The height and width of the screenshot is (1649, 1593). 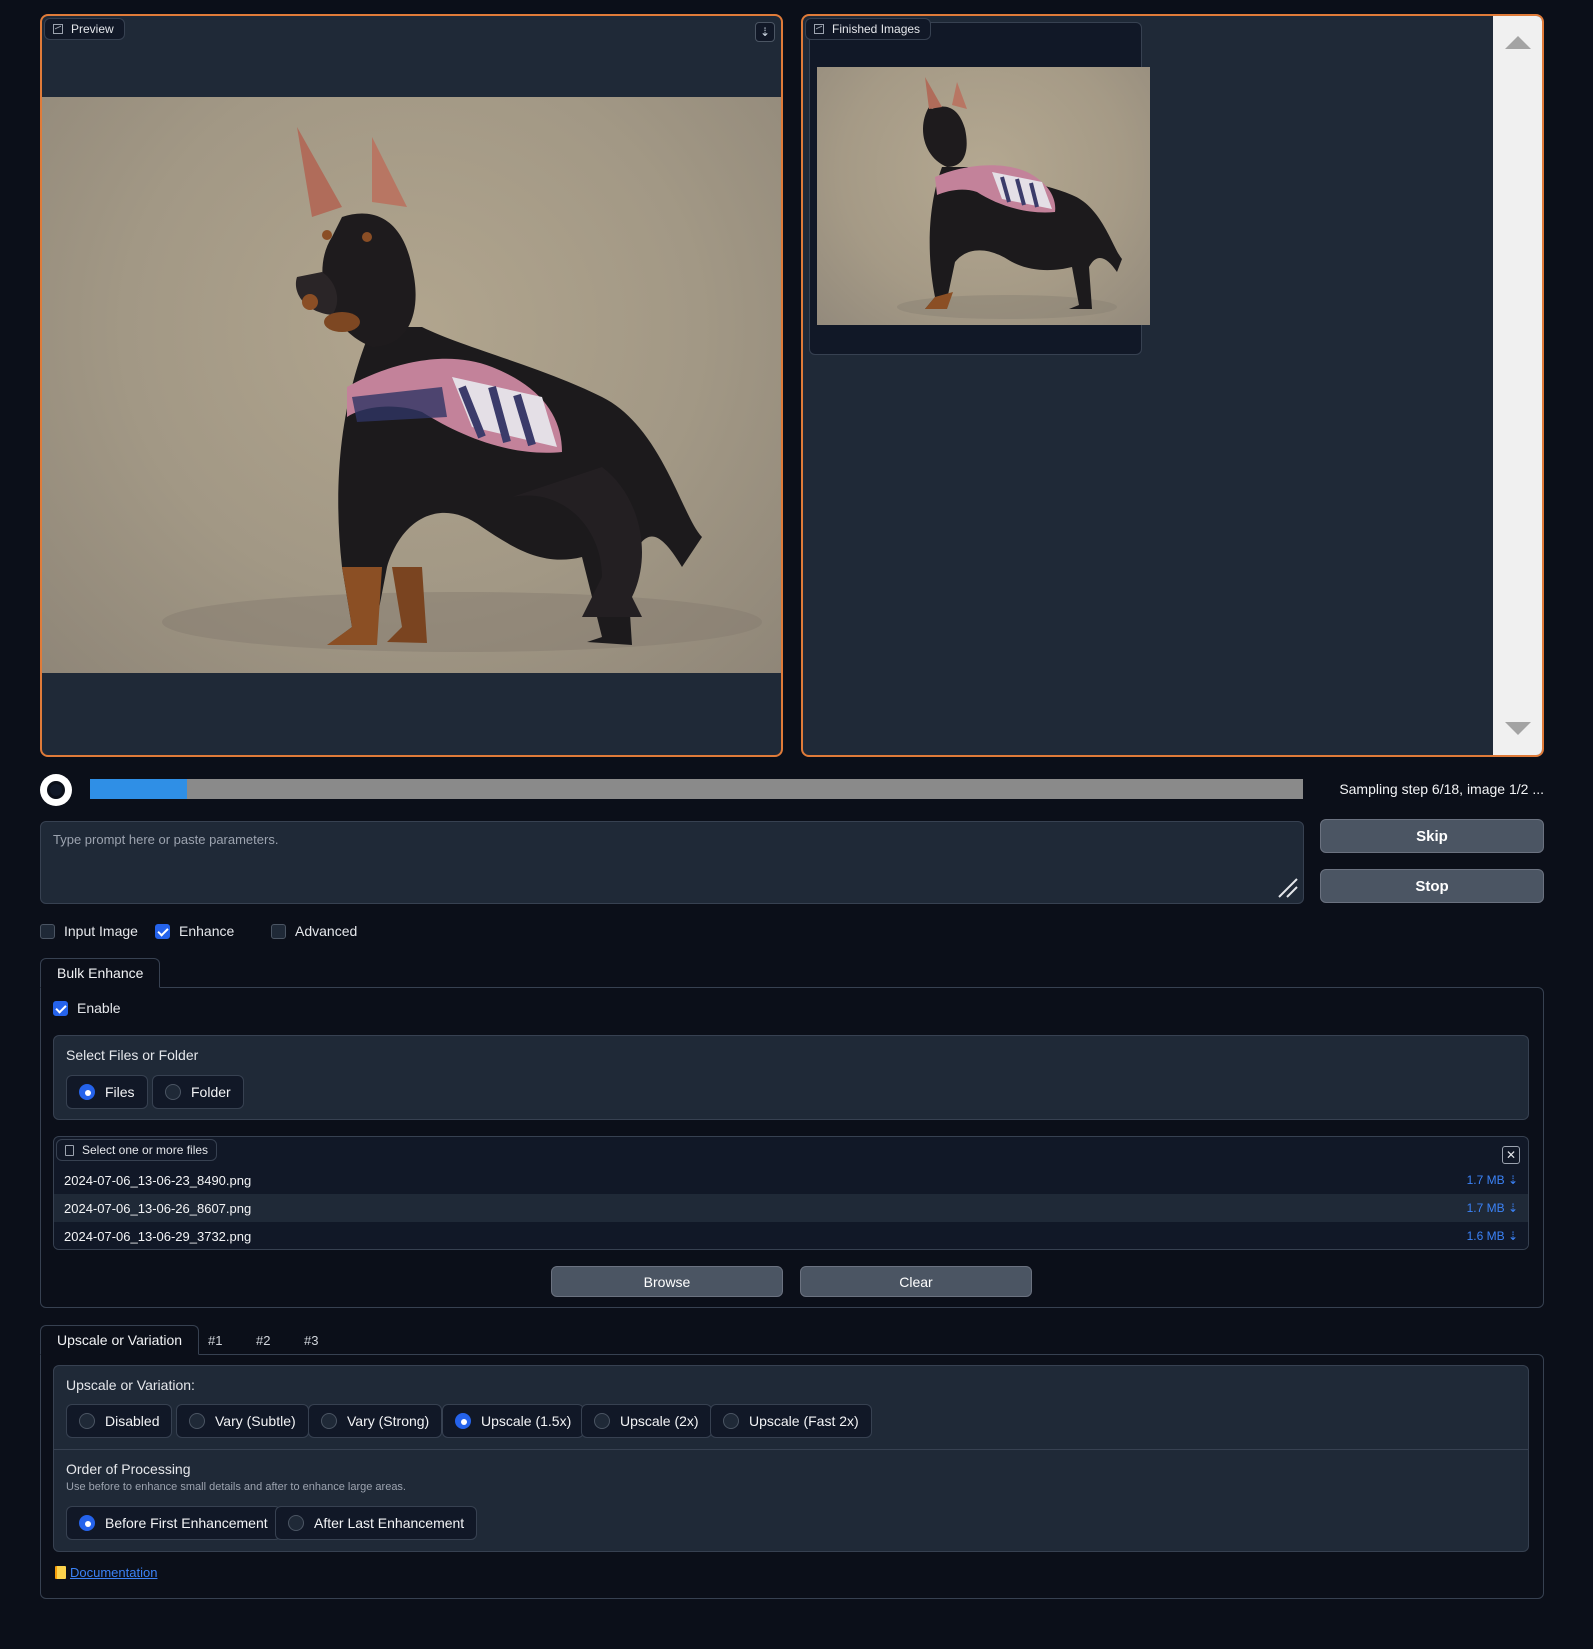 I want to click on file-row: 2024-07-06_13-06-26_8607.png 1.7 MB ⇣, so click(x=791, y=1208).